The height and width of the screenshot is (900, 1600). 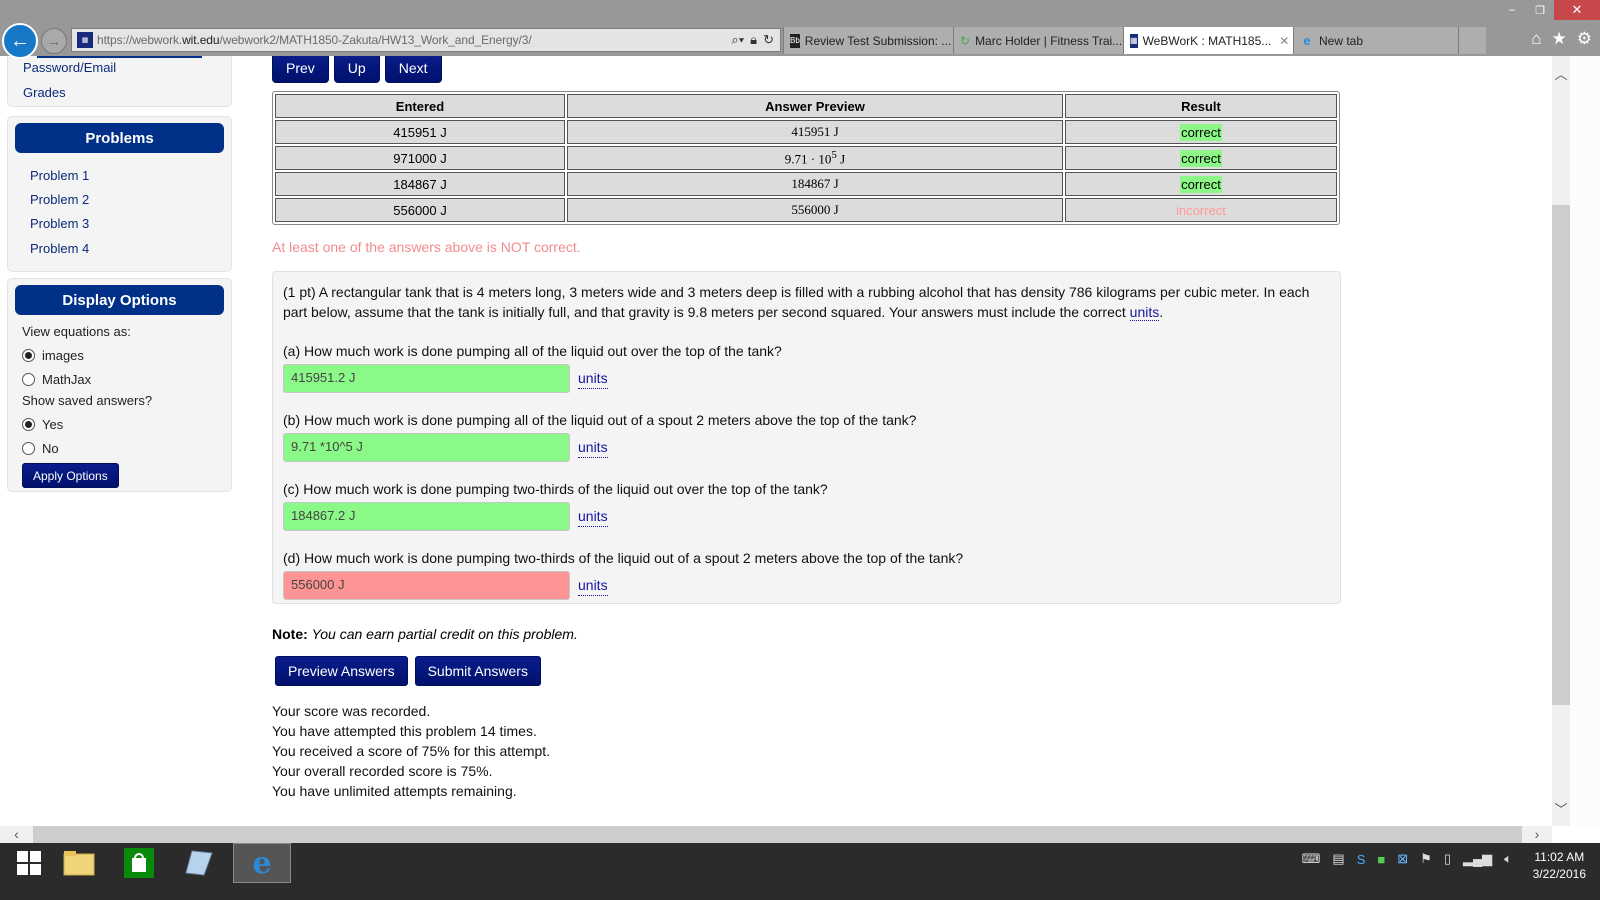 I want to click on vertical-scroll-thumb, so click(x=1561, y=455).